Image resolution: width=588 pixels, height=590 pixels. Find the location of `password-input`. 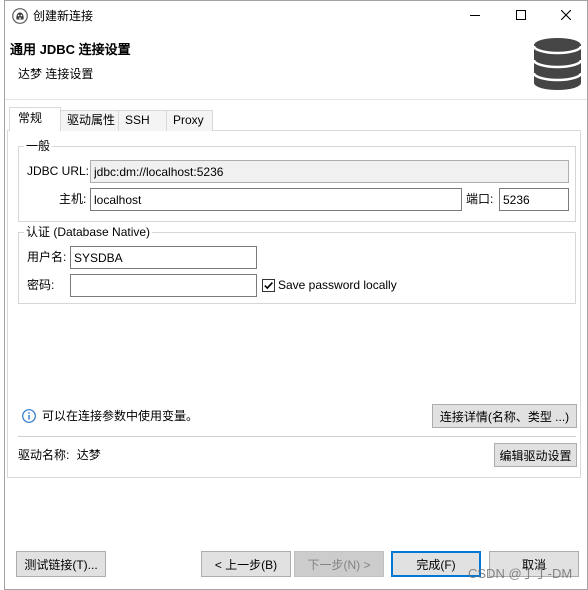

password-input is located at coordinates (163, 285).